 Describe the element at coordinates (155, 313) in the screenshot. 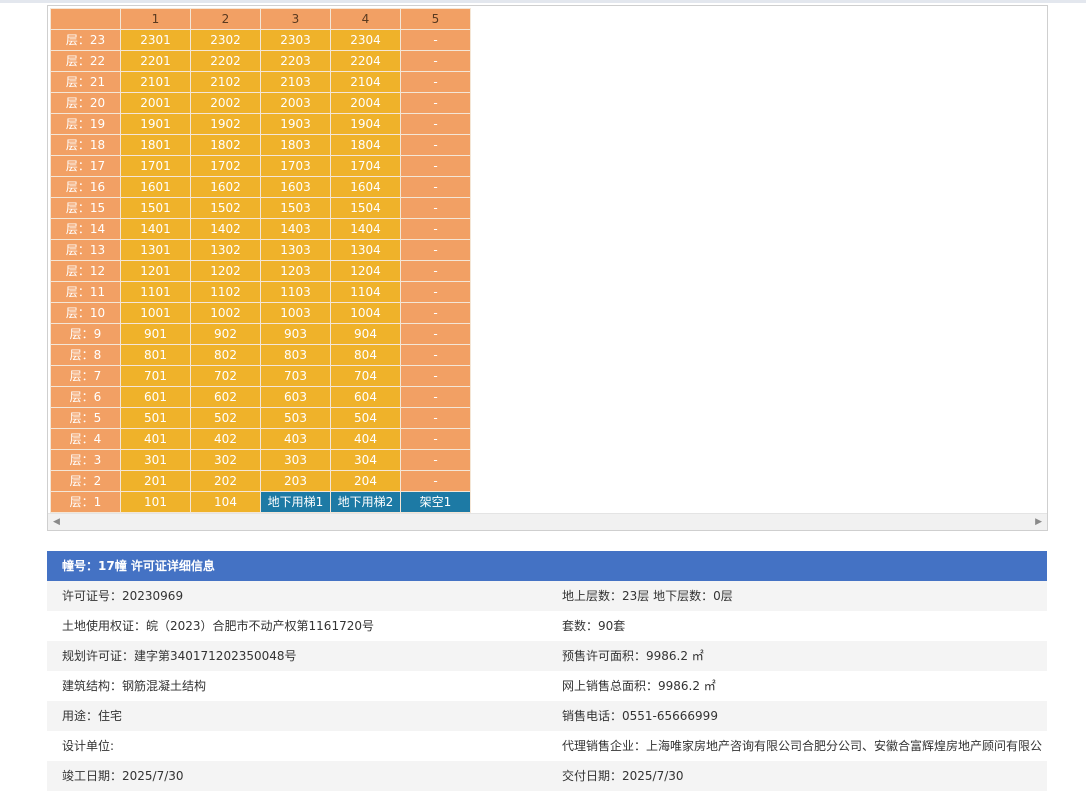

I see `unit-cell: 1001` at that location.